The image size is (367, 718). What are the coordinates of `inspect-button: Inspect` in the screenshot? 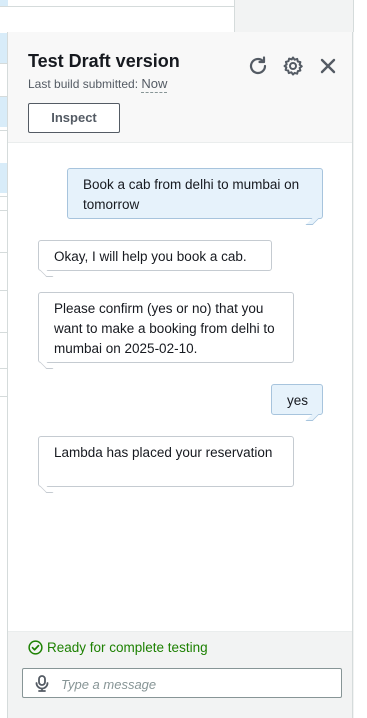 It's located at (74, 118).